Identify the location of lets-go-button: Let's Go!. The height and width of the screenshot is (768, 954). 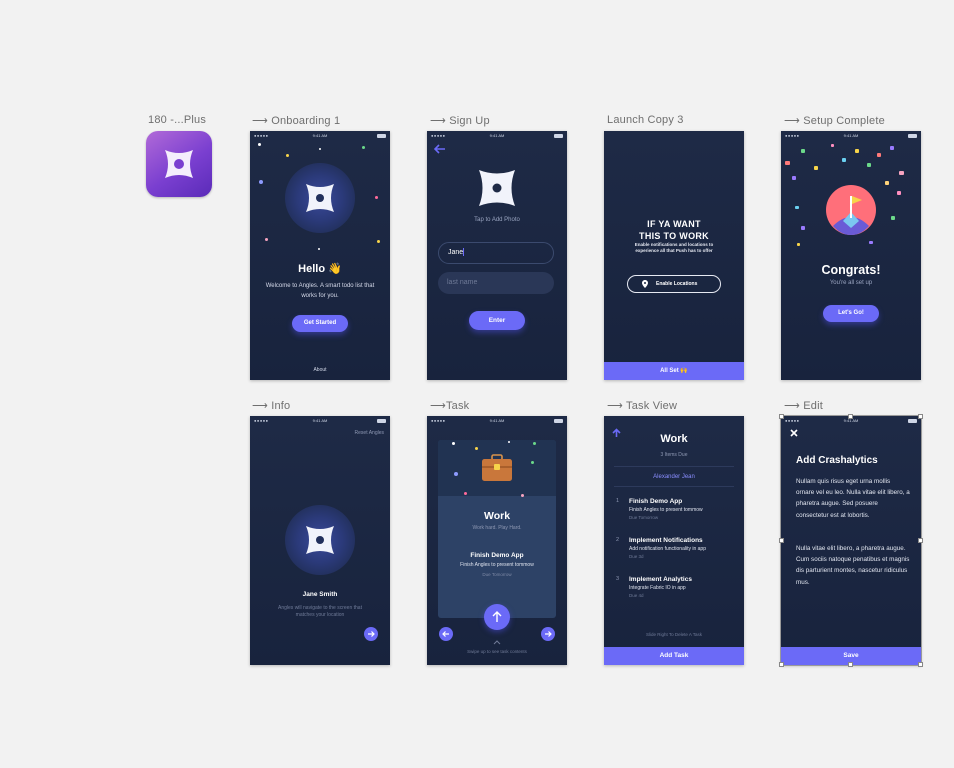
(851, 313).